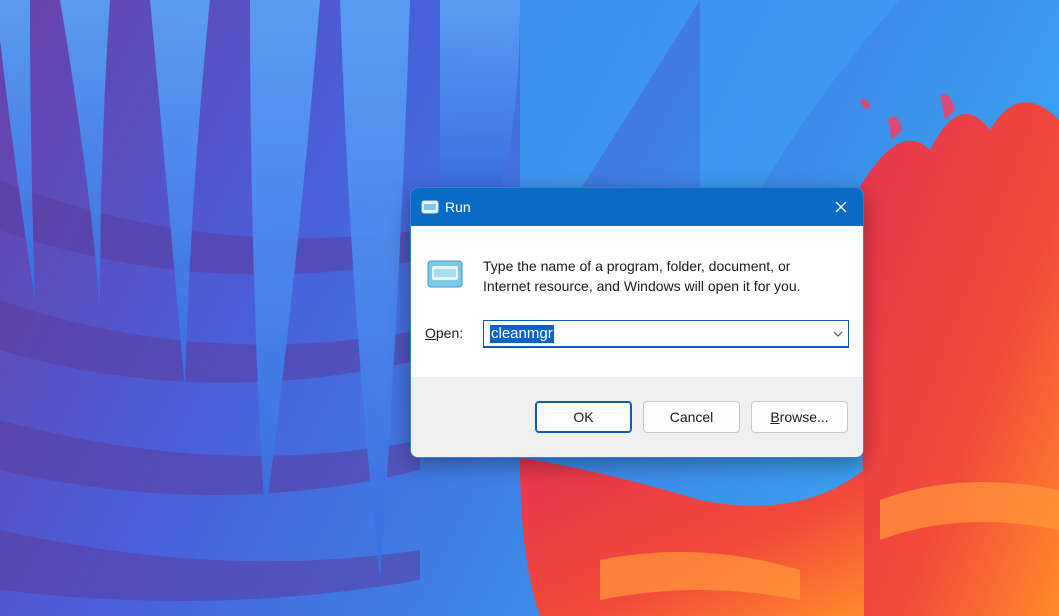  I want to click on open-label-accelerator: O, so click(430, 333).